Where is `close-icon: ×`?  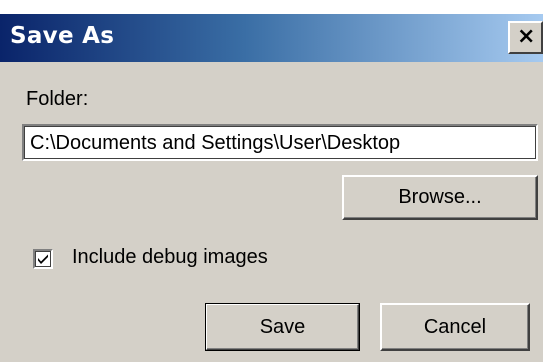
close-icon: × is located at coordinates (526, 36).